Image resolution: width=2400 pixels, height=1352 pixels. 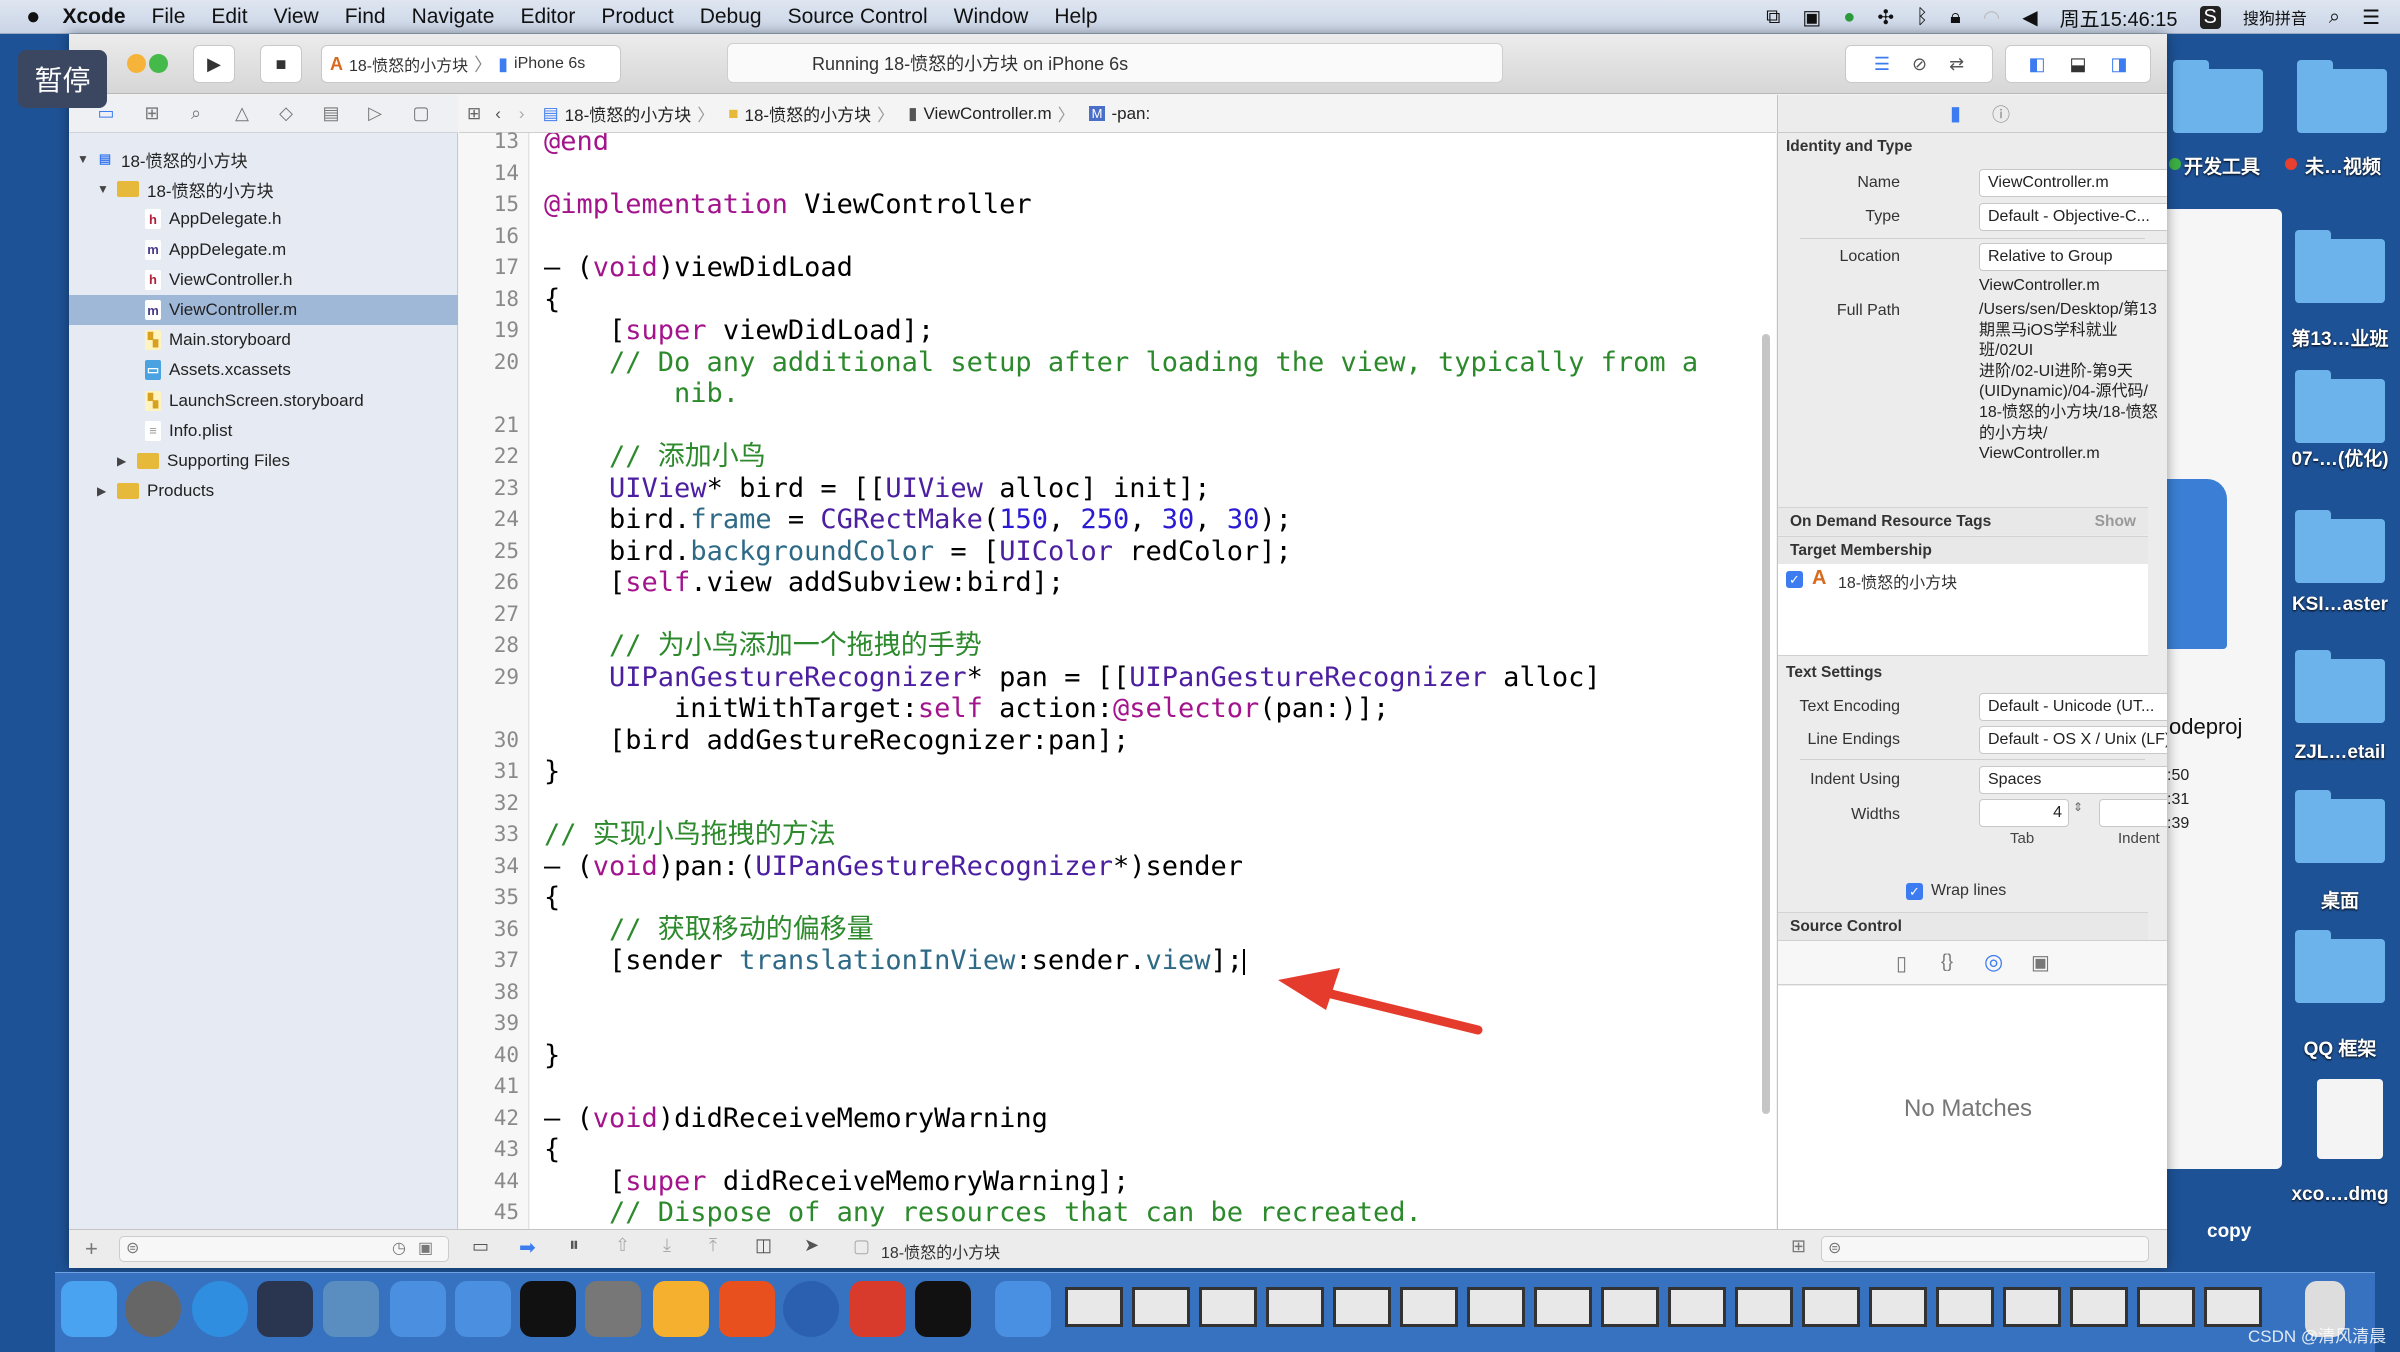 I want to click on menu-navigate: Navigate, so click(x=453, y=17).